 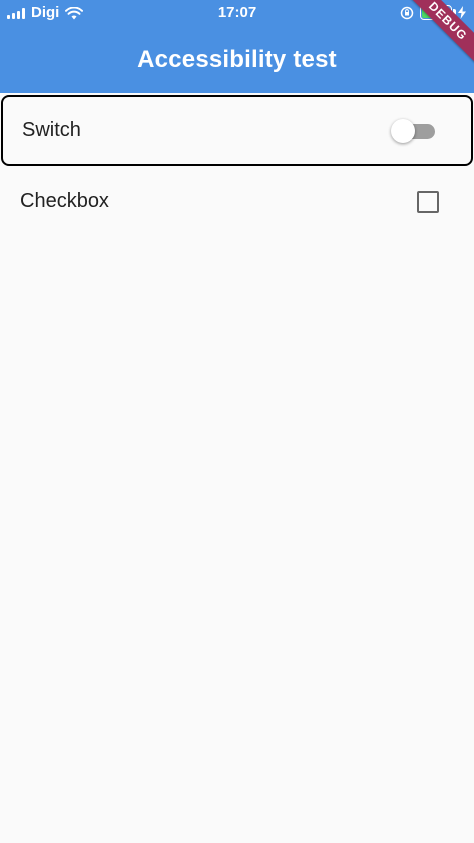 I want to click on switch-toggle, so click(x=413, y=130).